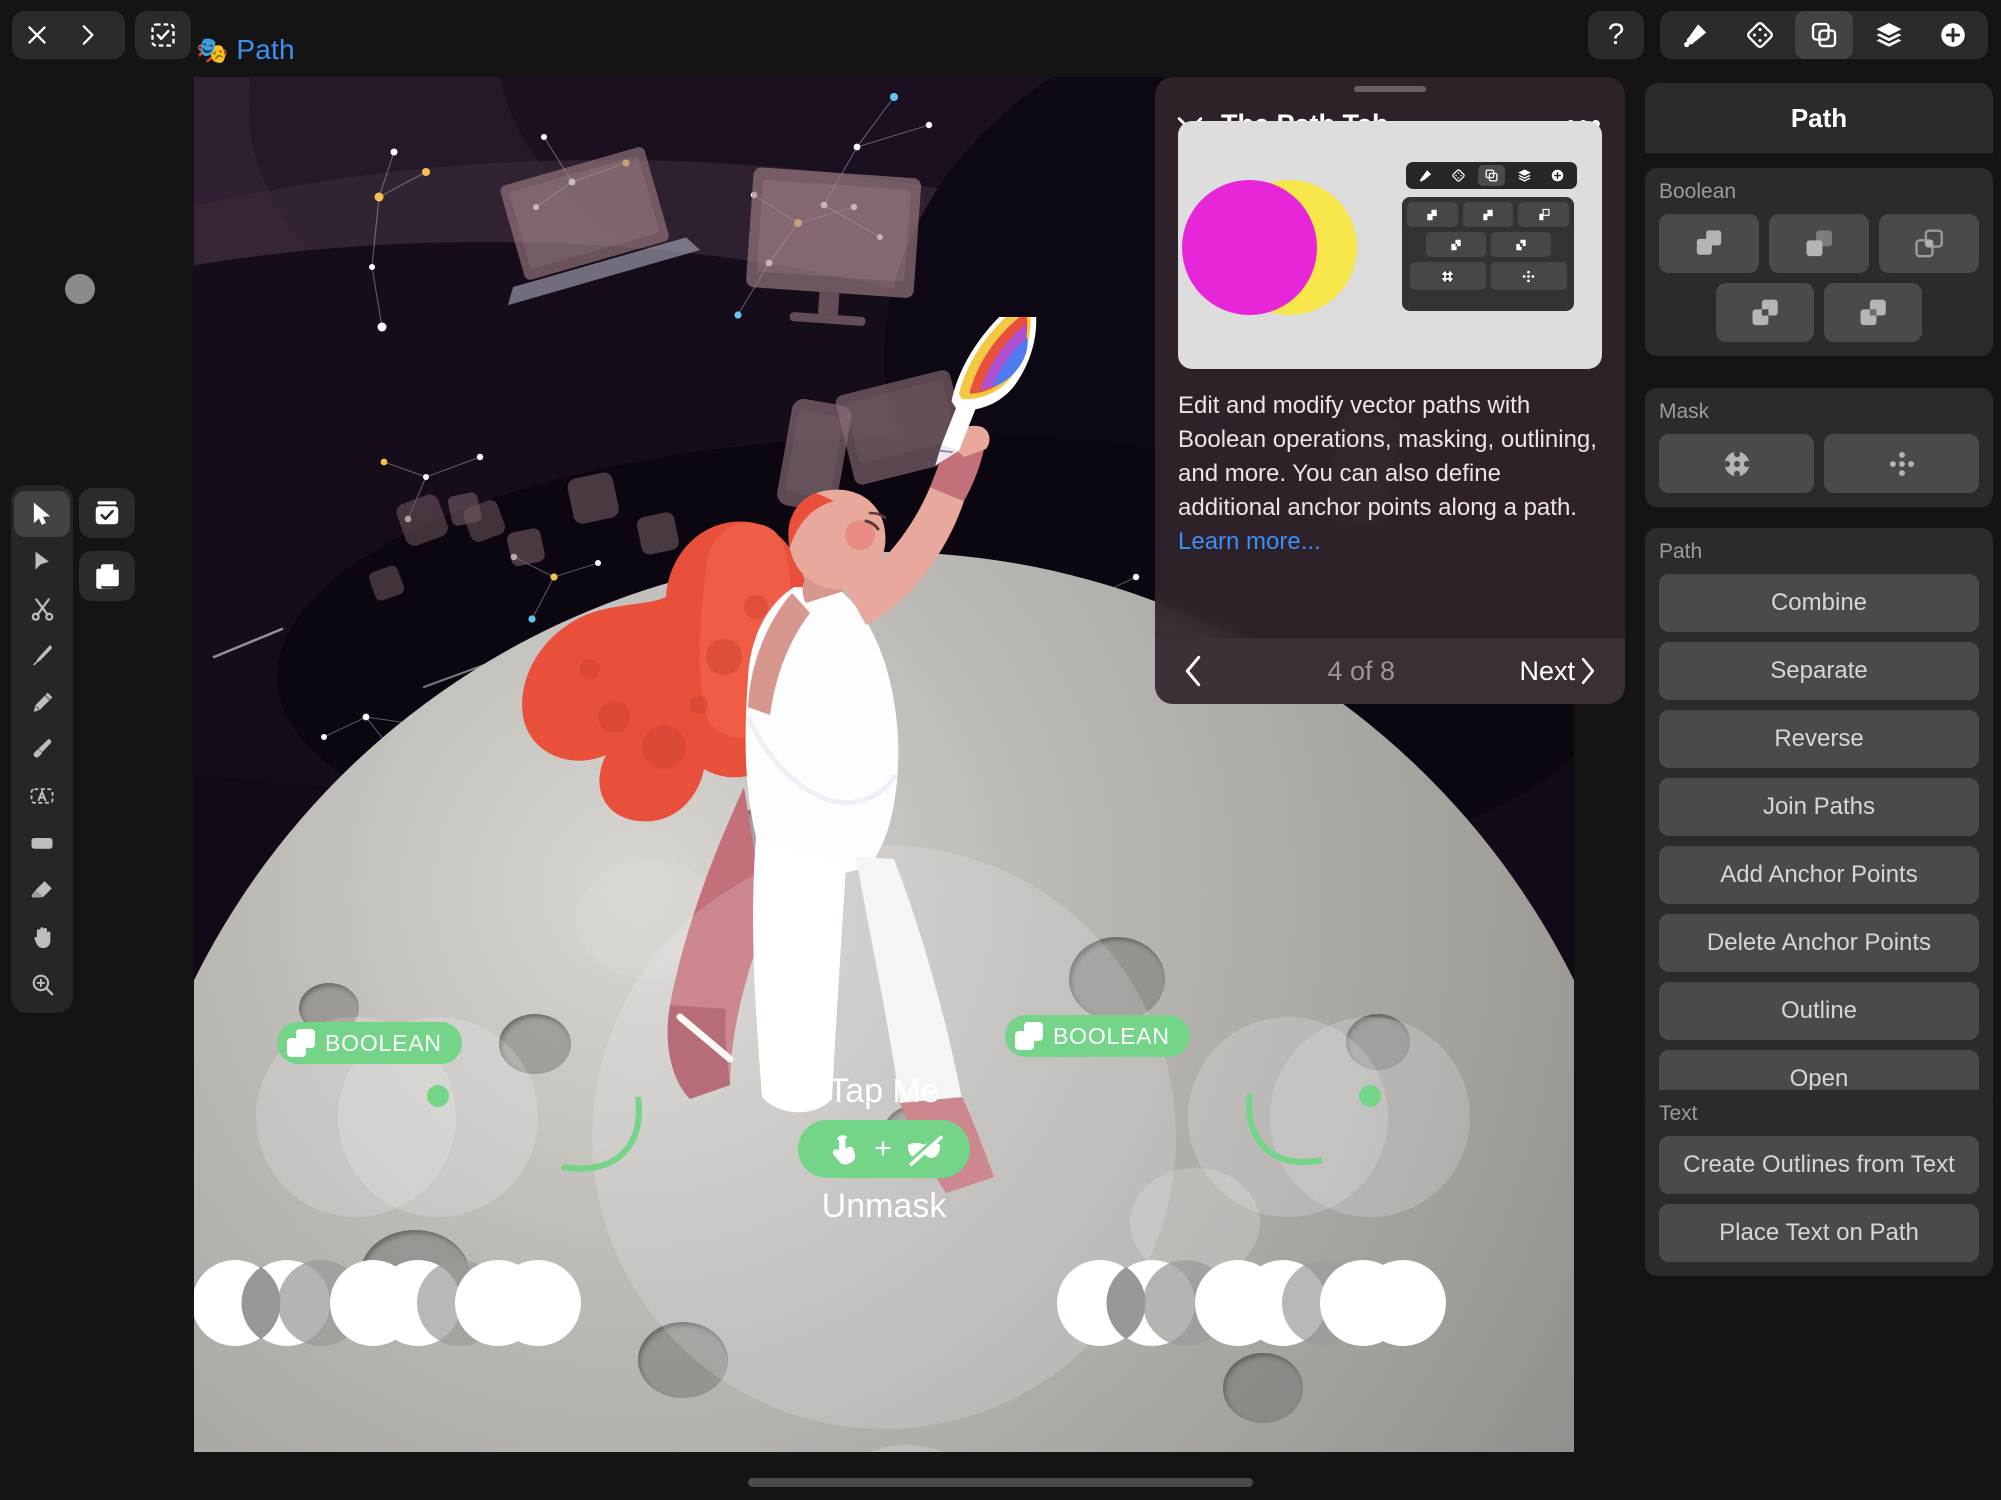 Image resolution: width=2001 pixels, height=1500 pixels. What do you see at coordinates (80, 289) in the screenshot?
I see `fill-color-swatch` at bounding box center [80, 289].